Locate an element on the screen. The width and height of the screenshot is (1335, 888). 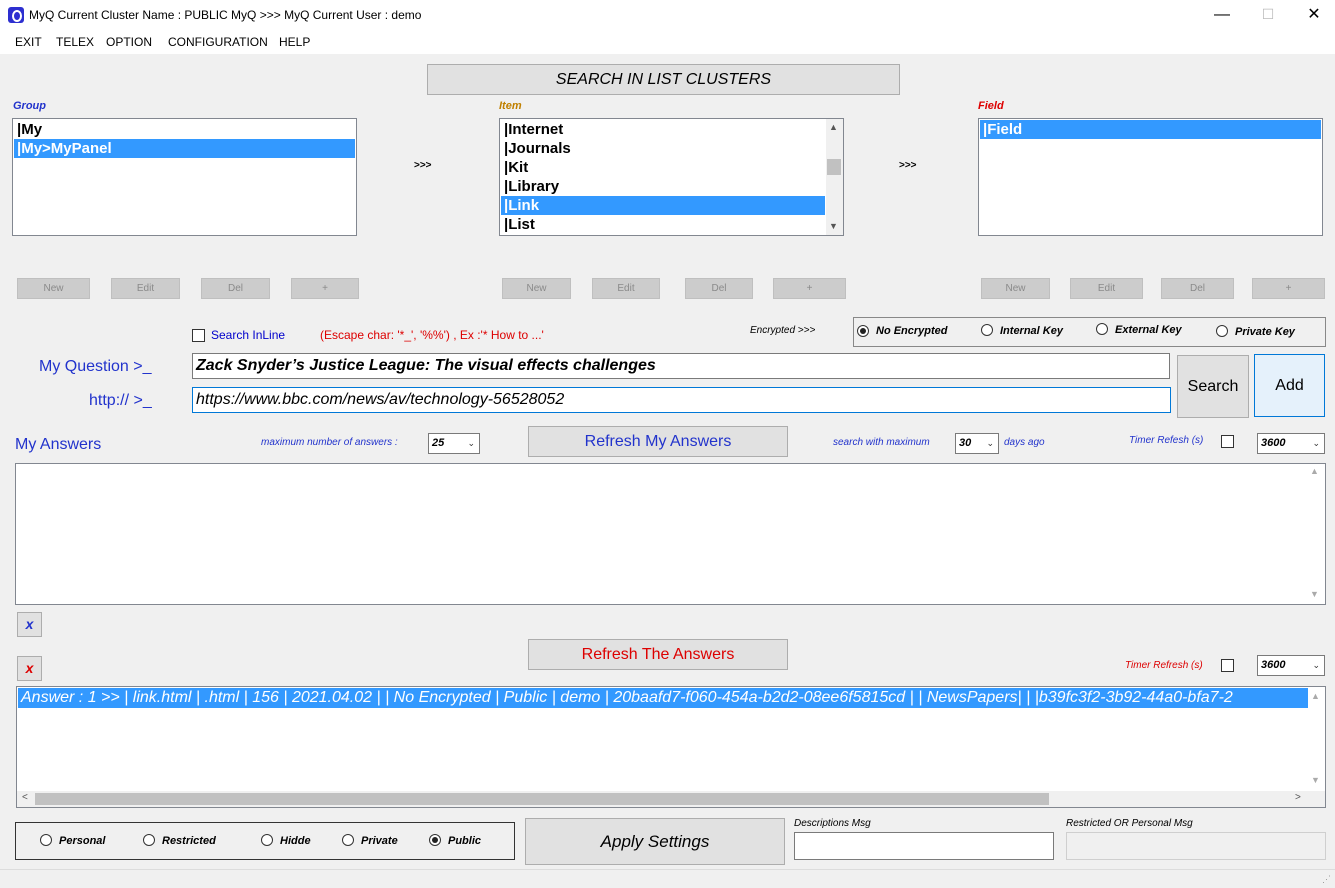
add-button: Add is located at coordinates (1289, 385).